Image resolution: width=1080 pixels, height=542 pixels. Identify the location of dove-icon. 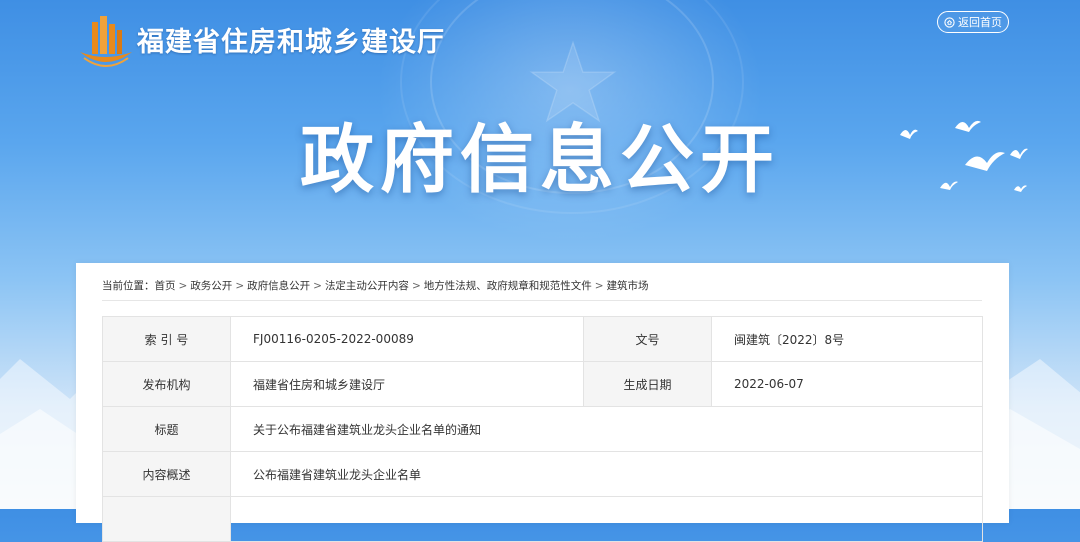
(964, 156).